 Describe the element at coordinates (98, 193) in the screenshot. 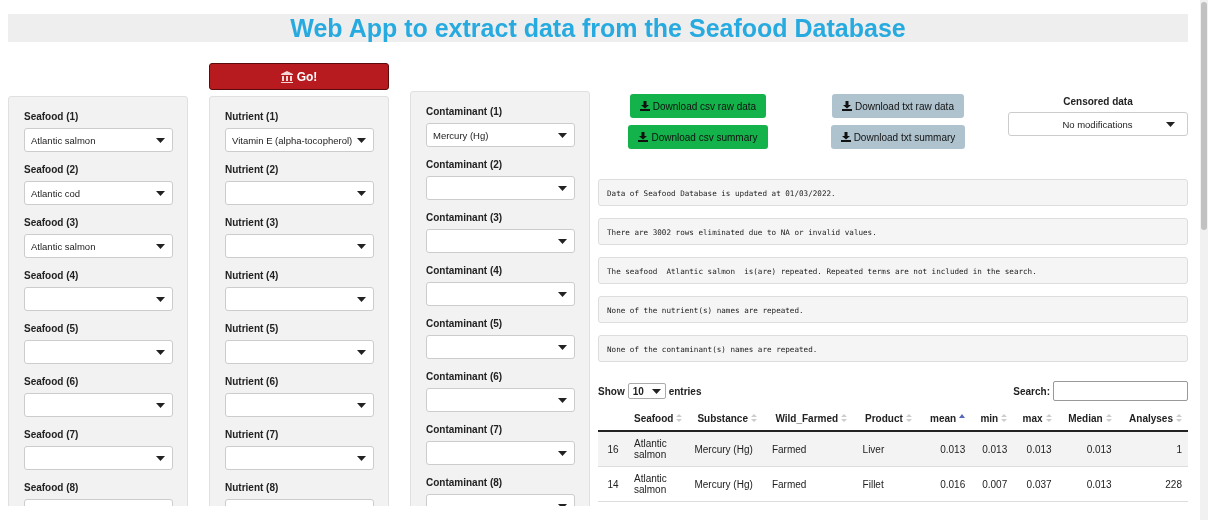

I see `dropdown: Atlantic cod` at that location.